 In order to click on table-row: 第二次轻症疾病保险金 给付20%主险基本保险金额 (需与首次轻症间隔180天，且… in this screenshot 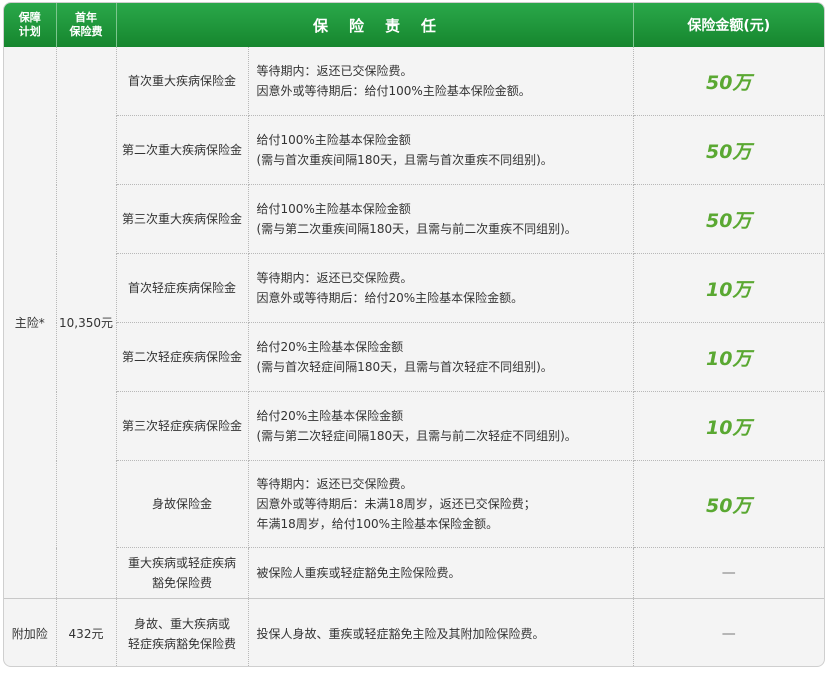, I will do `click(414, 357)`.